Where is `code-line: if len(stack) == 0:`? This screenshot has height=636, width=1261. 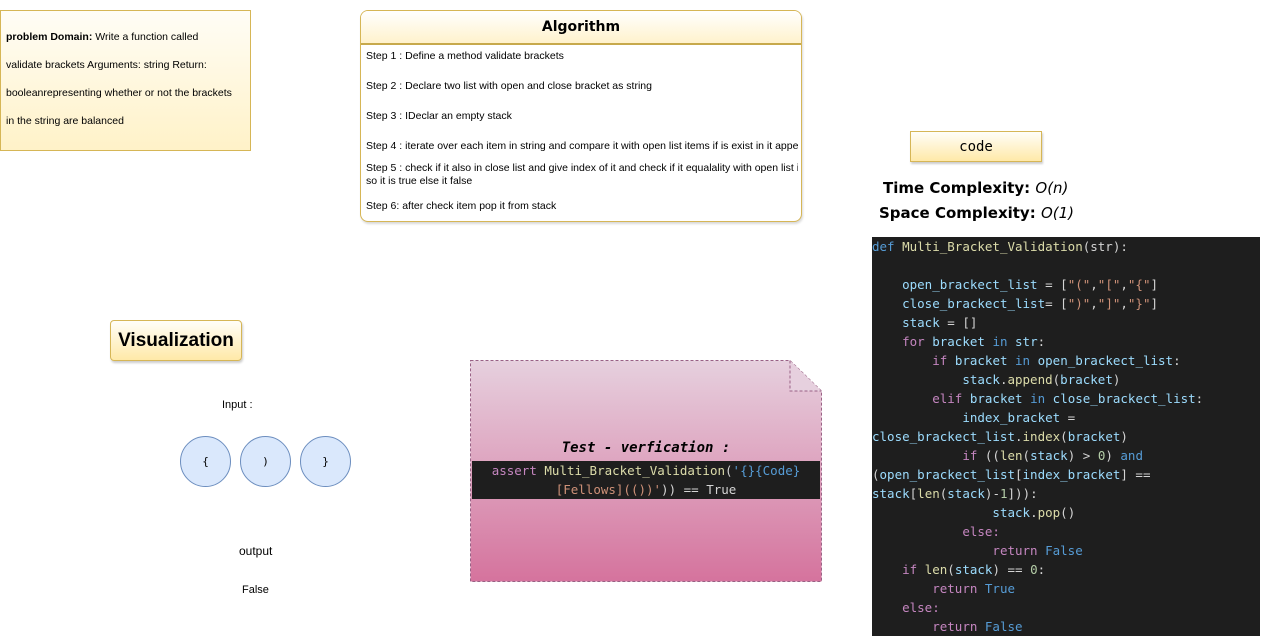
code-line: if len(stack) == 0: is located at coordinates (974, 569).